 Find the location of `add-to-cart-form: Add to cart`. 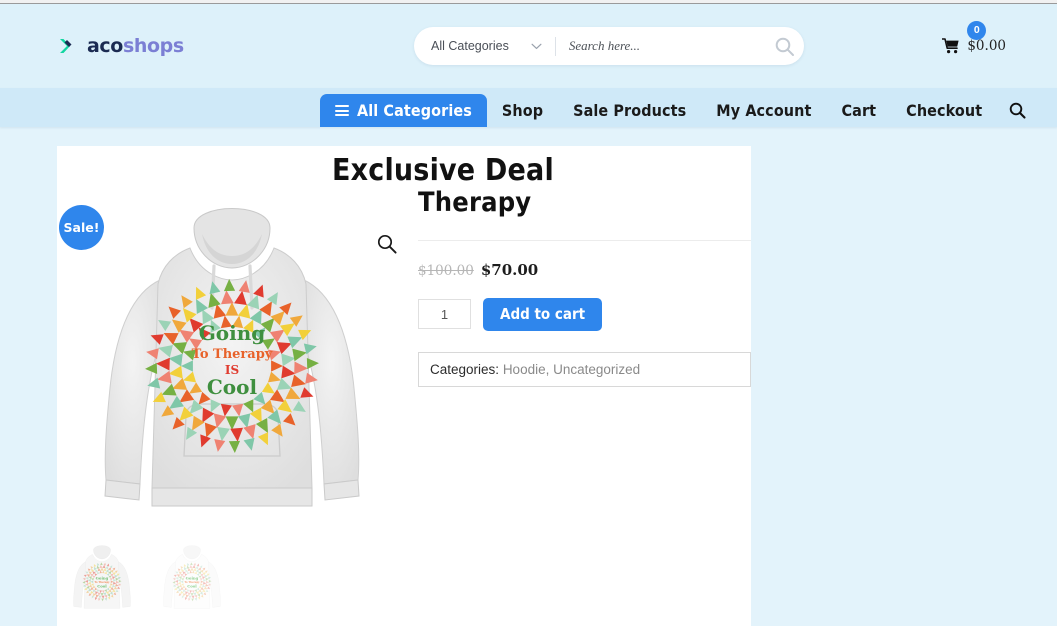

add-to-cart-form: Add to cart is located at coordinates (584, 314).